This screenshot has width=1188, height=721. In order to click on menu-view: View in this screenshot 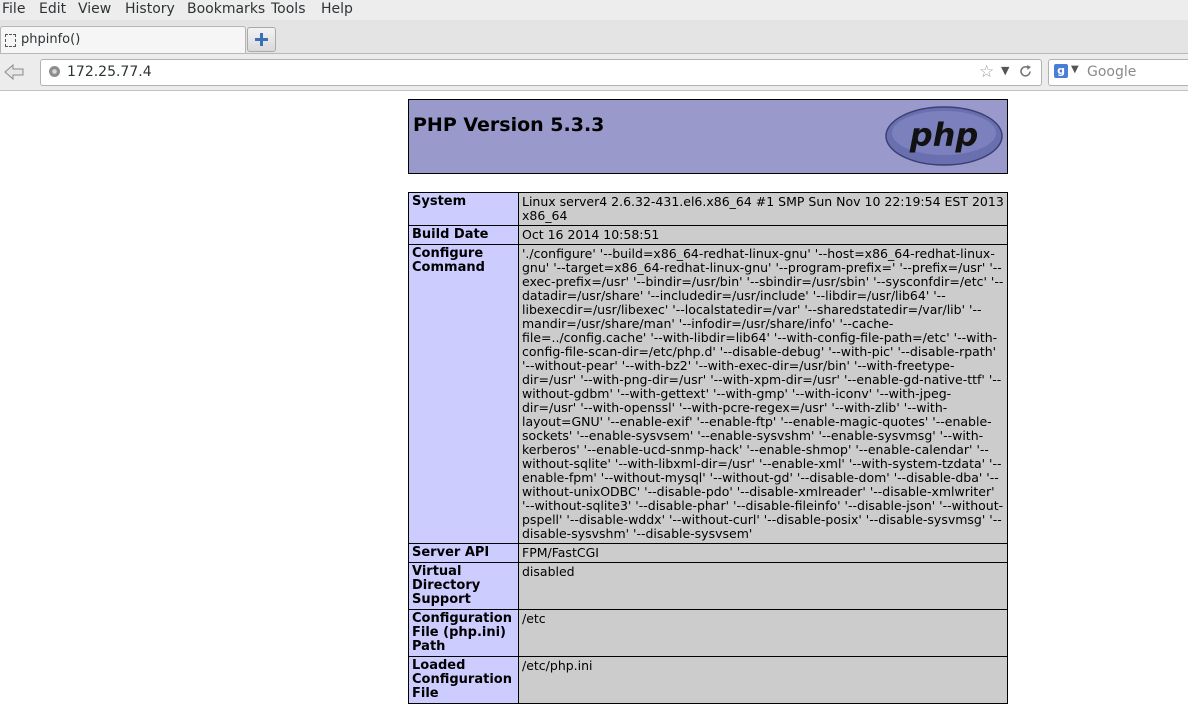, I will do `click(94, 9)`.